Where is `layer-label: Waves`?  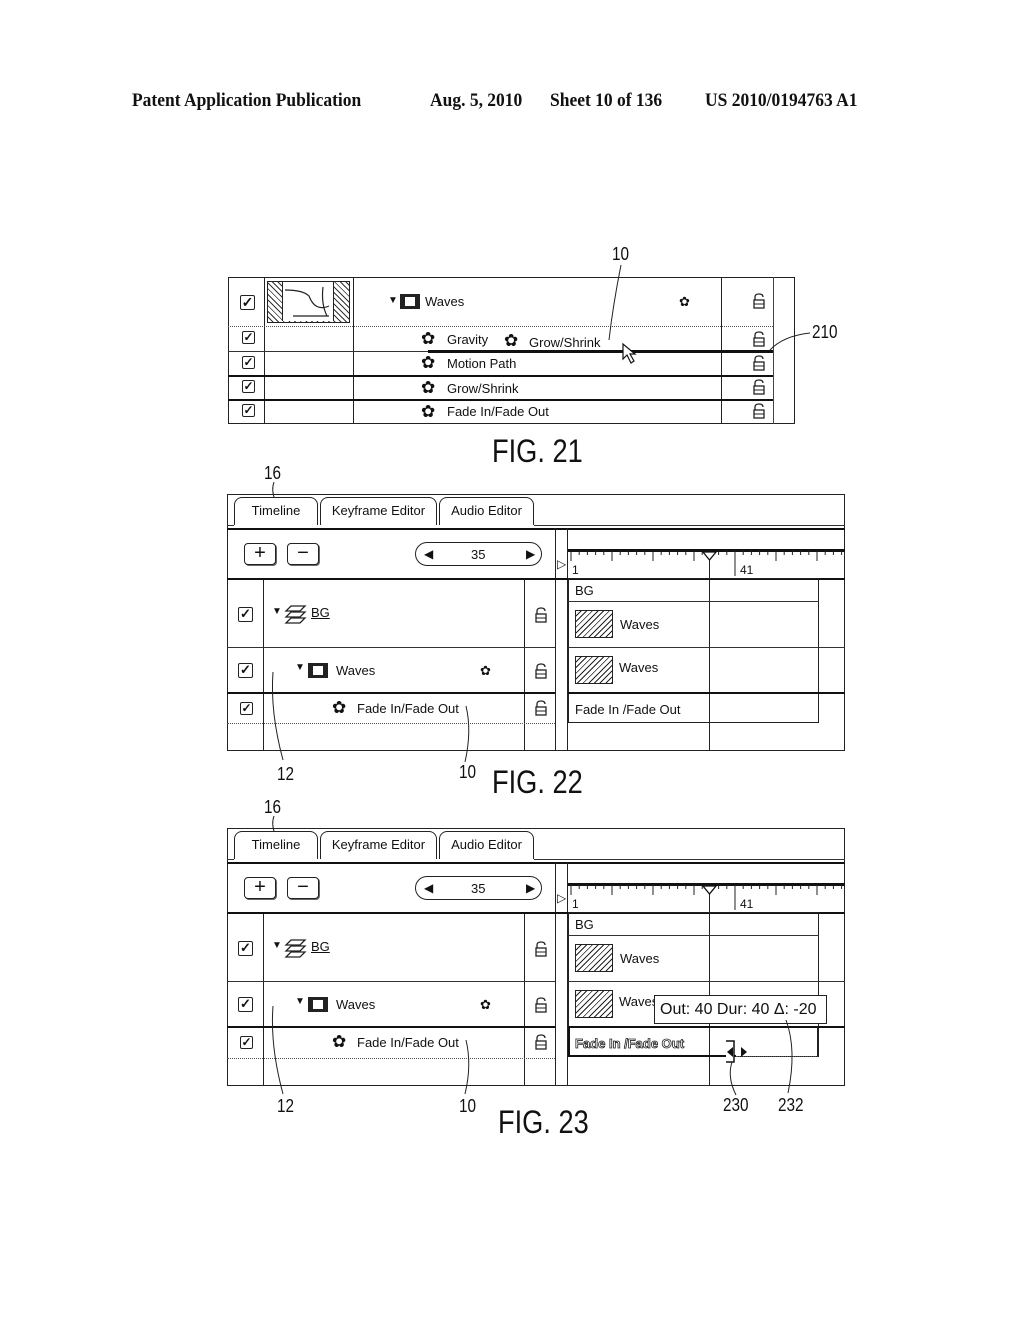
layer-label: Waves is located at coordinates (444, 301).